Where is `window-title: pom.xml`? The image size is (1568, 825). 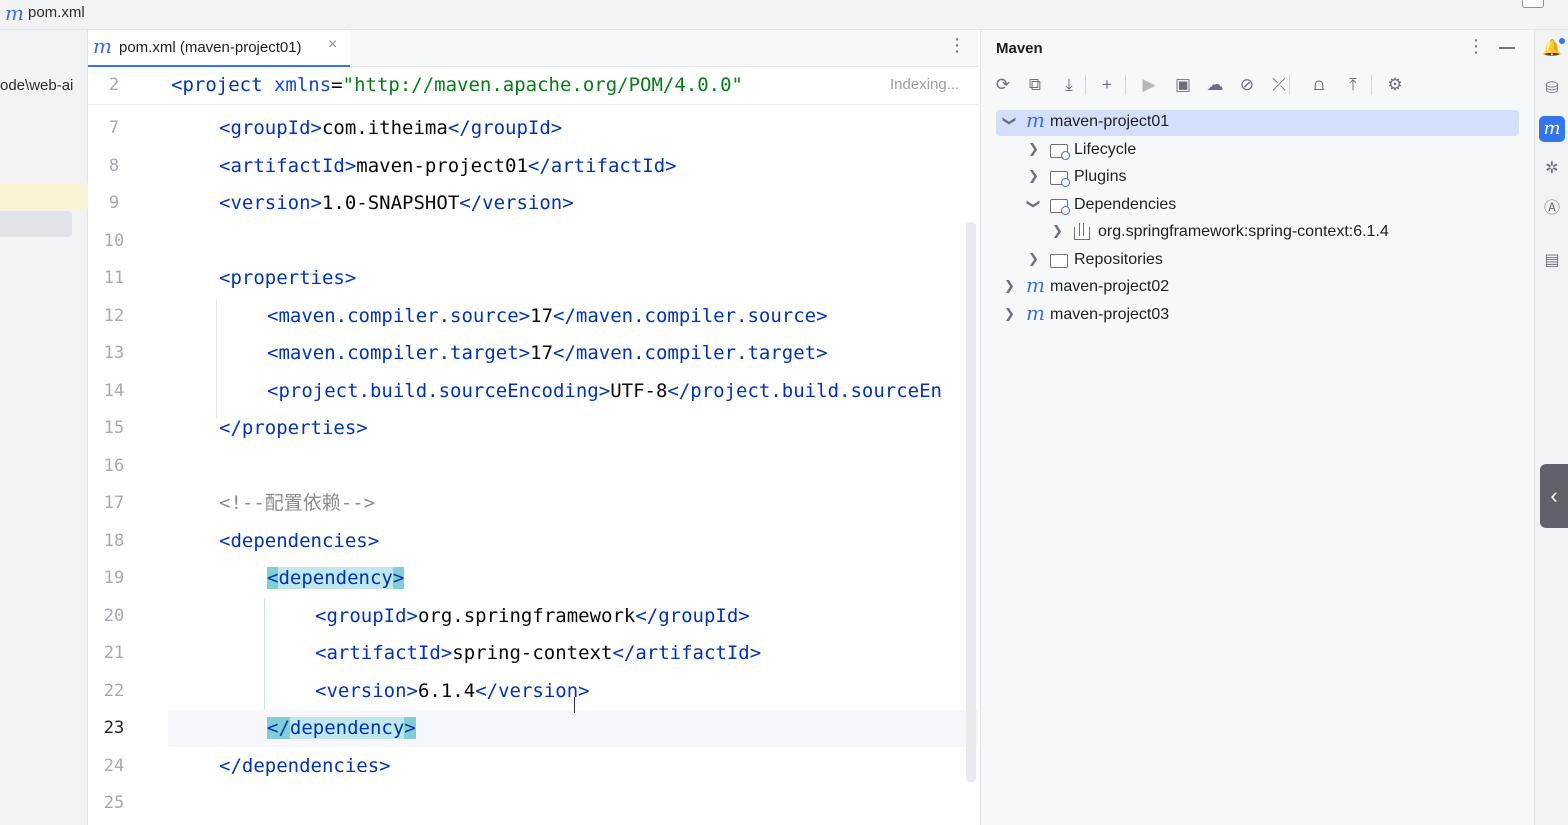 window-title: pom.xml is located at coordinates (56, 12).